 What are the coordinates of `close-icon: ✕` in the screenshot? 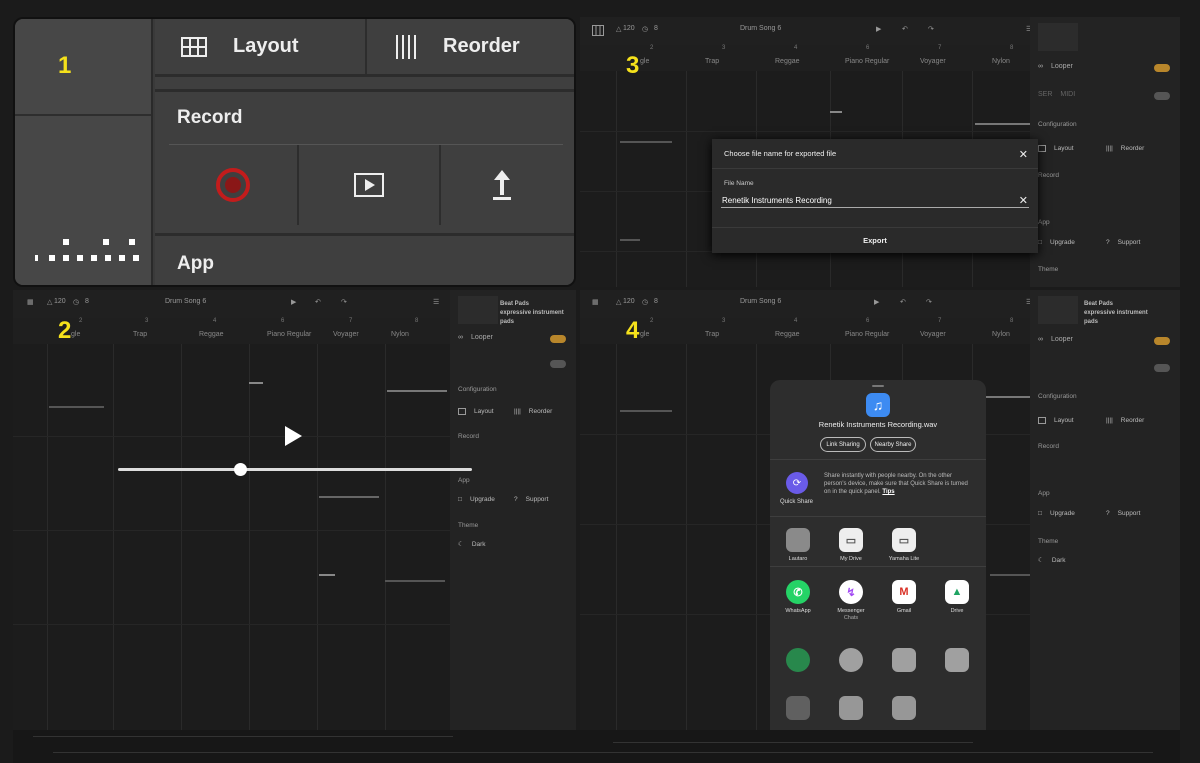 It's located at (1023, 154).